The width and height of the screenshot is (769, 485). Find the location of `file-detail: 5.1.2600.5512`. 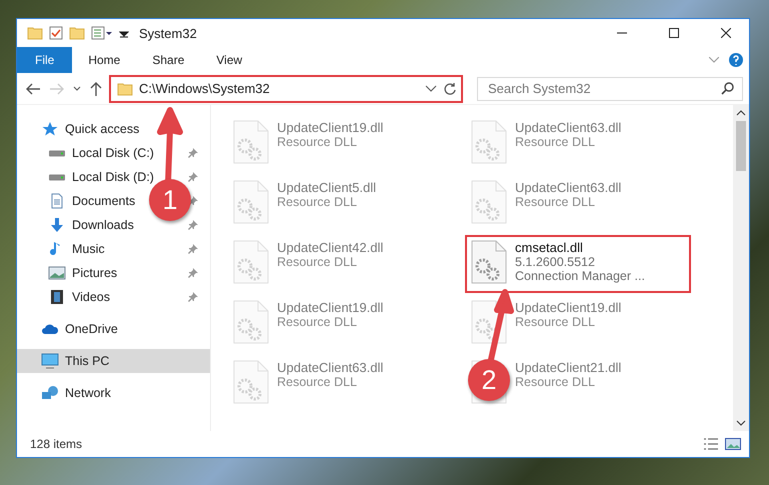

file-detail: 5.1.2600.5512 is located at coordinates (555, 262).